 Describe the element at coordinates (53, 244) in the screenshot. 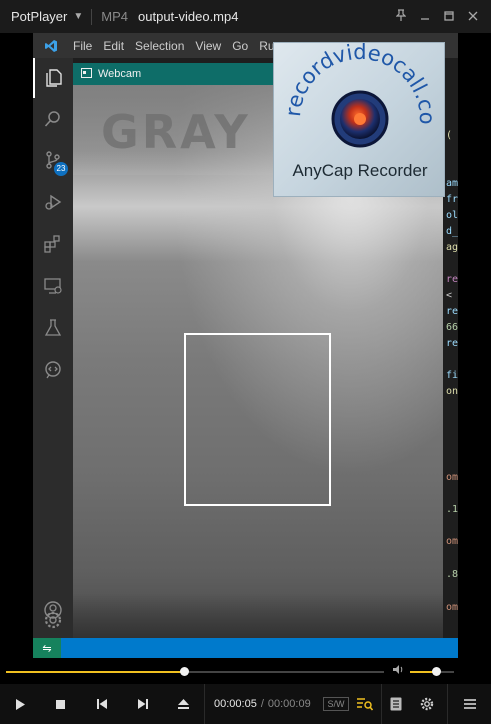

I see `extensions-icon` at that location.